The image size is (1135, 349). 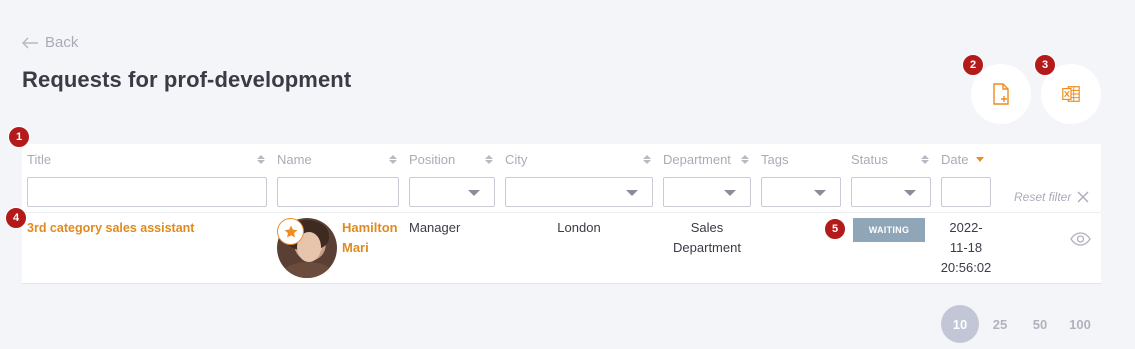 I want to click on name-filter-field, so click(x=338, y=192).